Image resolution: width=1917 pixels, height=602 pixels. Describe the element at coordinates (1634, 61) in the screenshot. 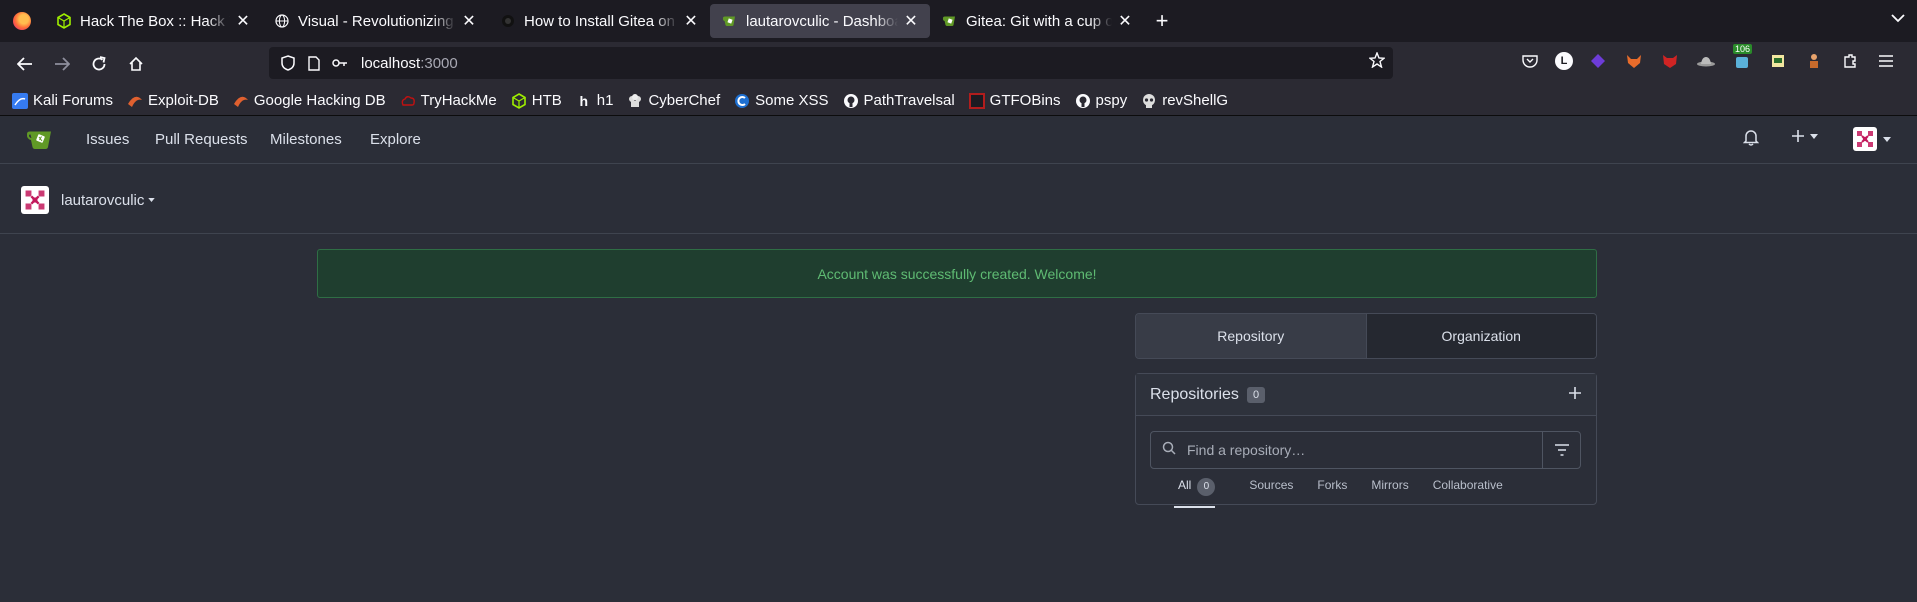

I see `foxyproxy-icon` at that location.